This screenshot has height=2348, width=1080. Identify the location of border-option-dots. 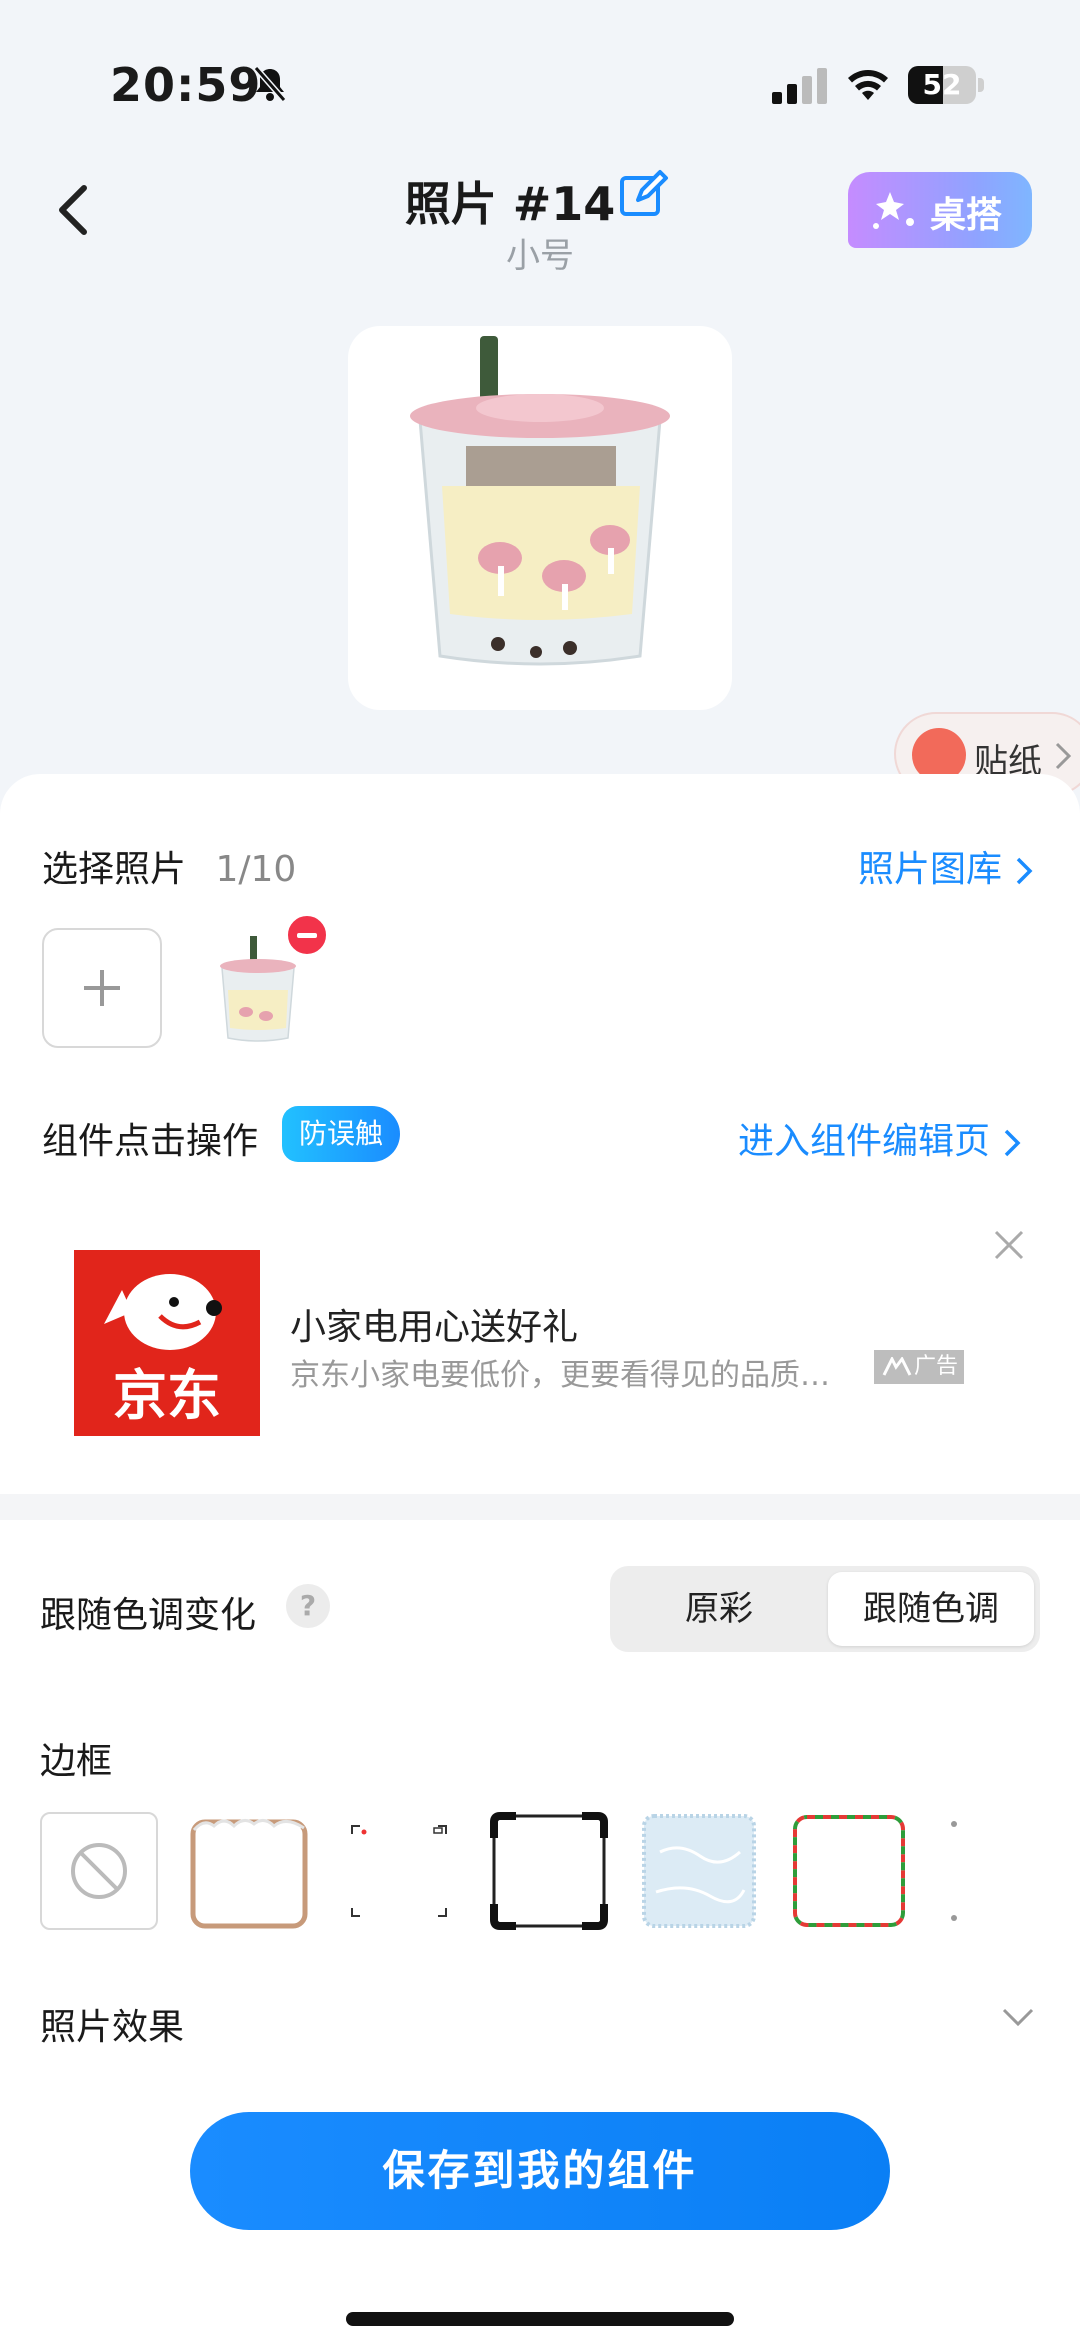
(975, 1871).